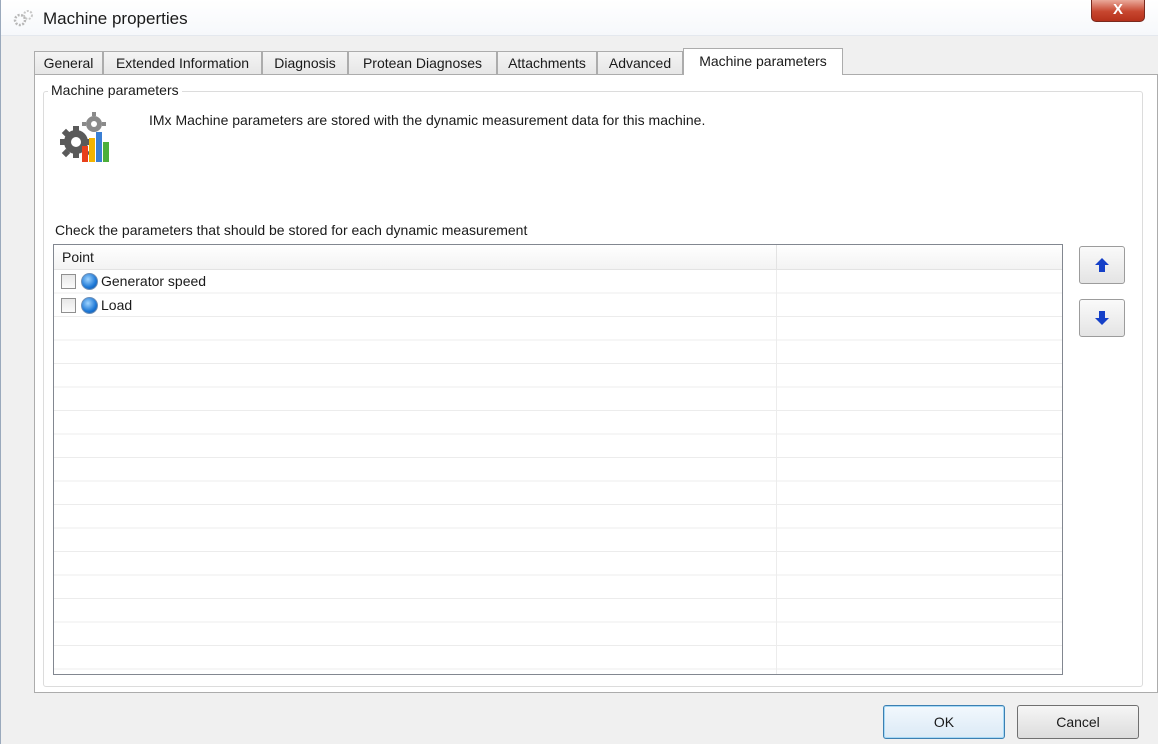  What do you see at coordinates (115, 18) in the screenshot?
I see `window-title: Machine properties` at bounding box center [115, 18].